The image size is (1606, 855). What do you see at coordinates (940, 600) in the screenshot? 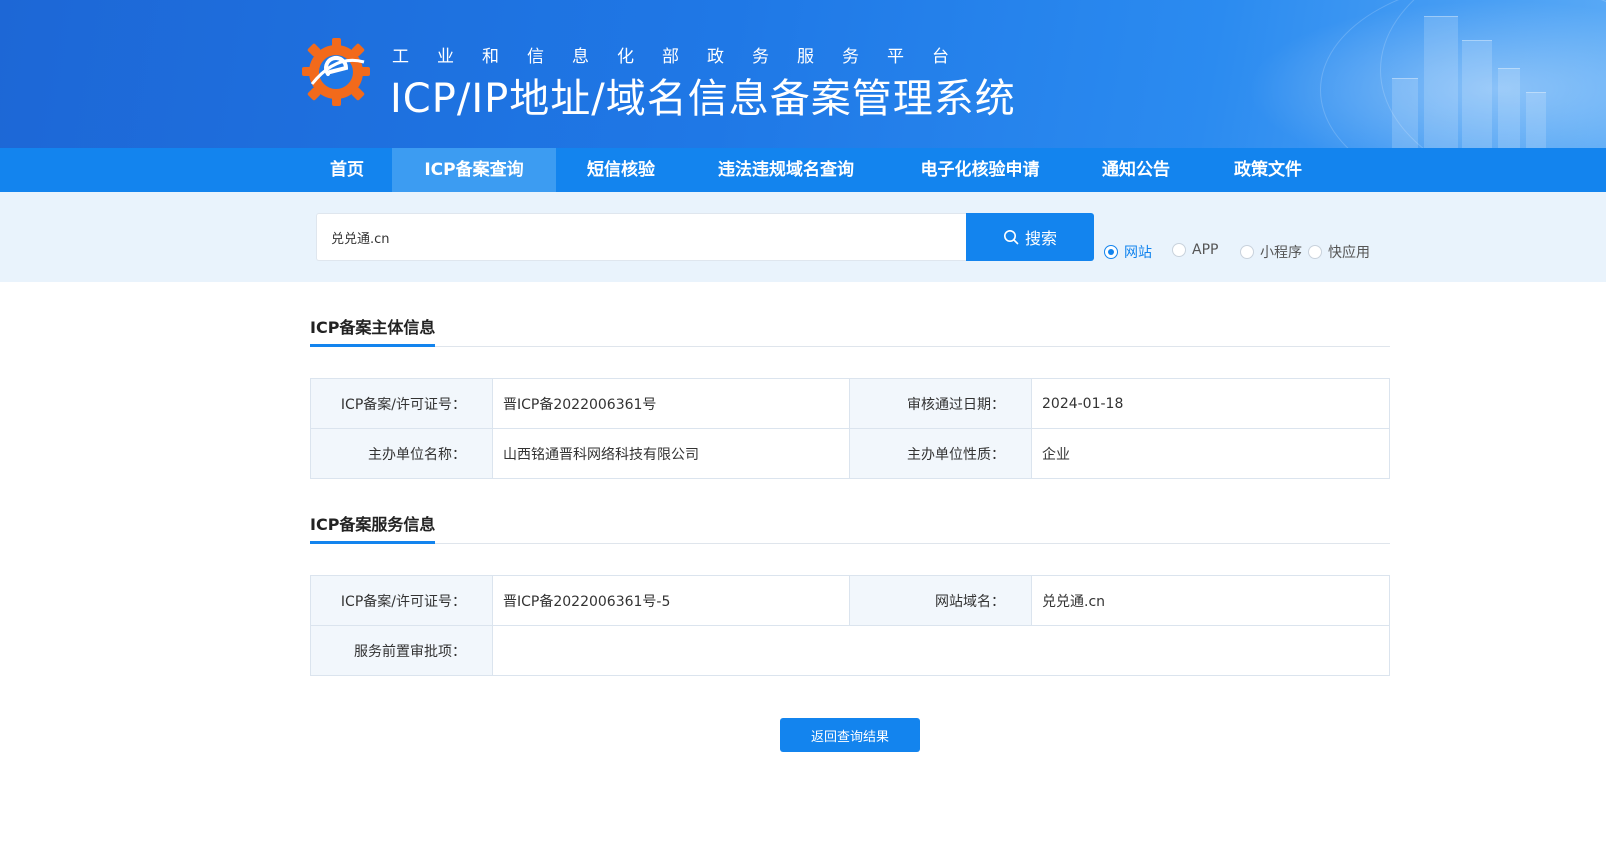
I see `cell-key: 网站域名：` at bounding box center [940, 600].